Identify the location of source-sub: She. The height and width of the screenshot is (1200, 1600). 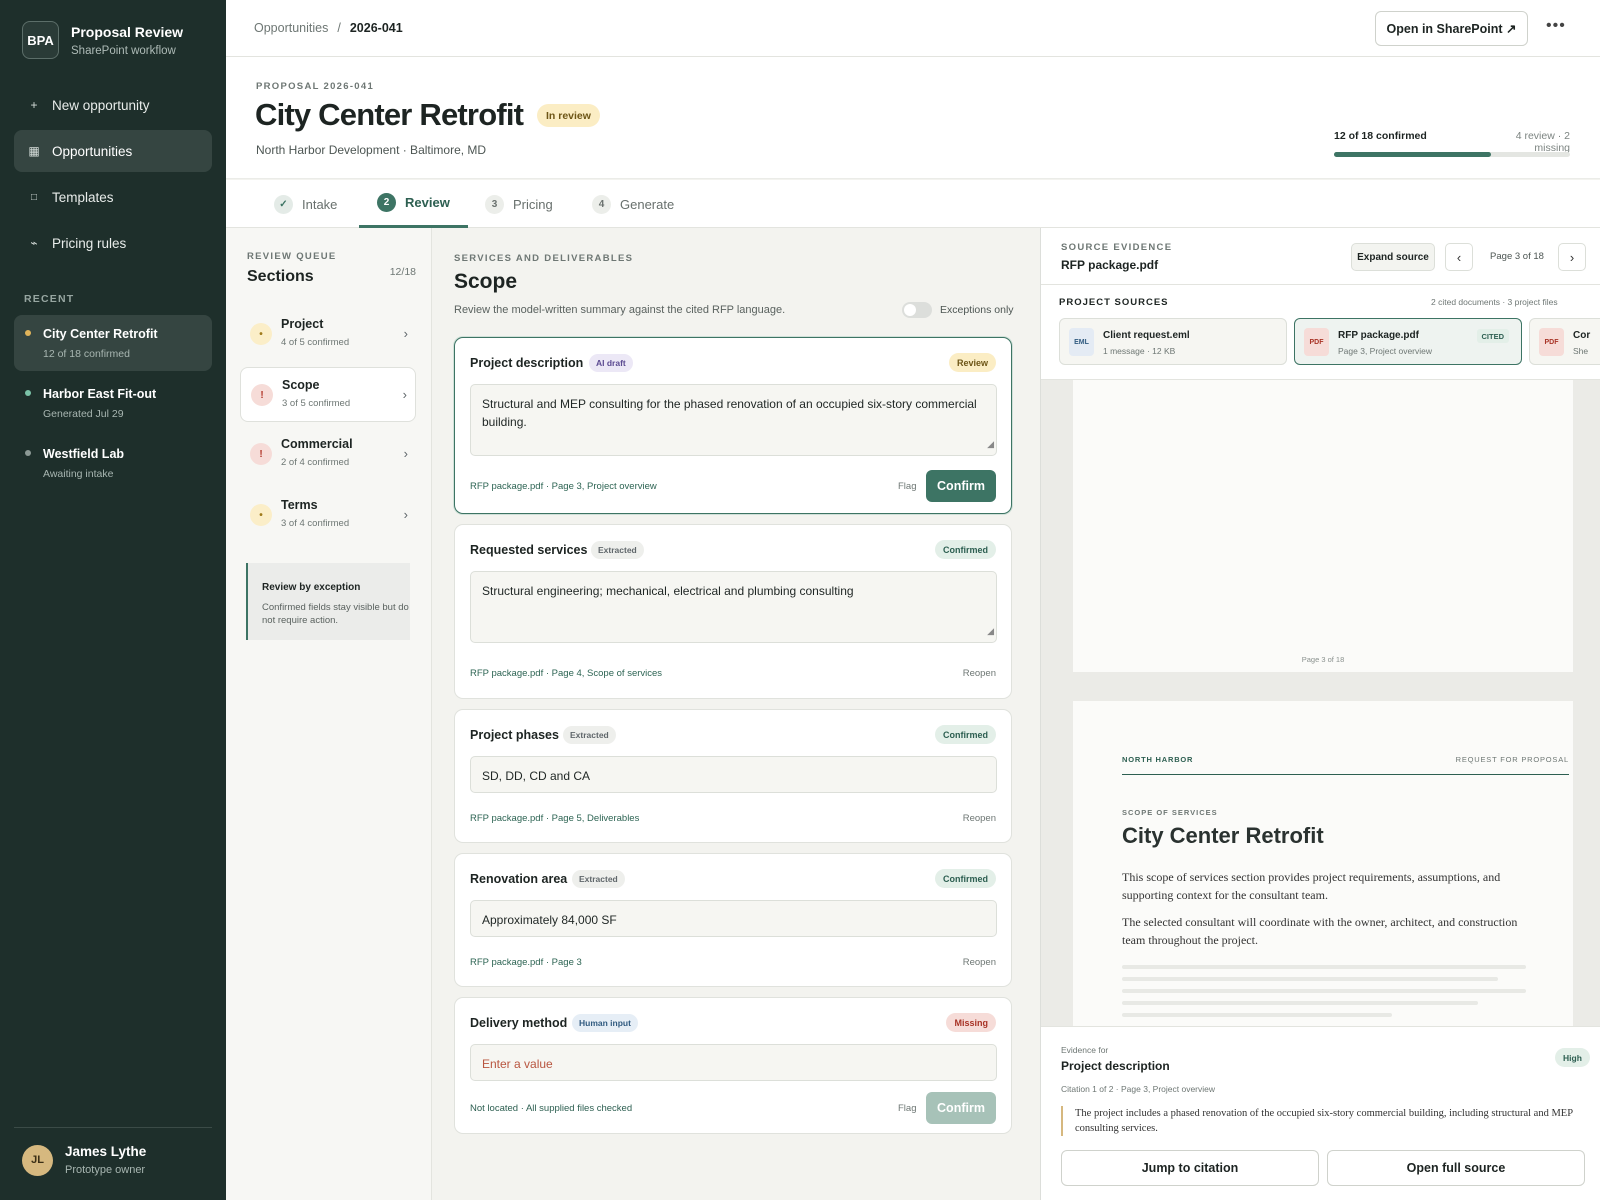
(1581, 351).